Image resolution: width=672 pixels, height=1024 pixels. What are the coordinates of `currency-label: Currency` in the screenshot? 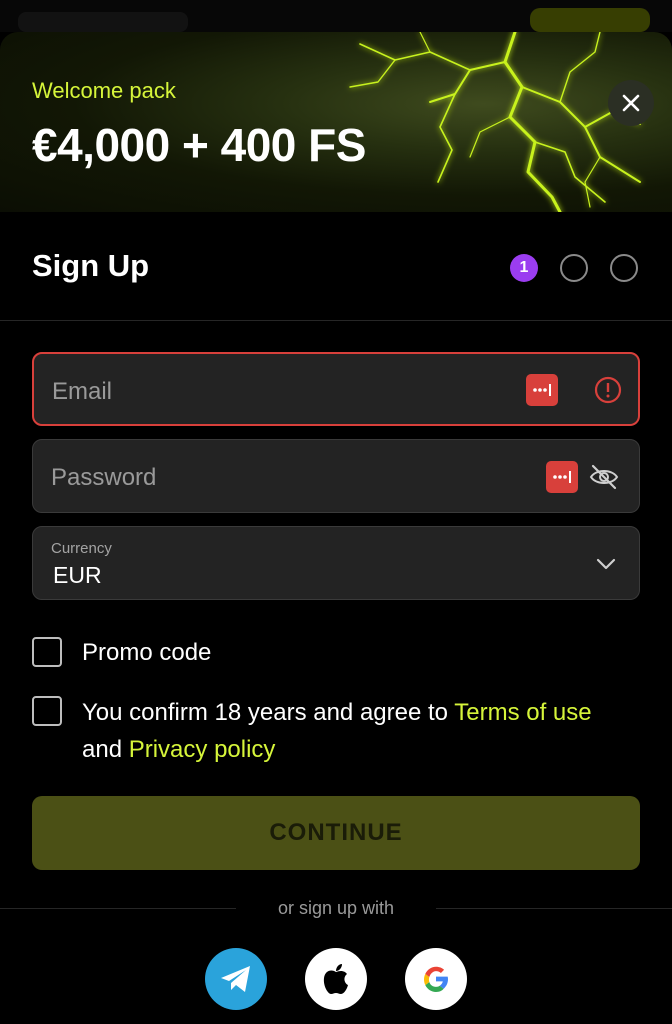 It's located at (81, 548).